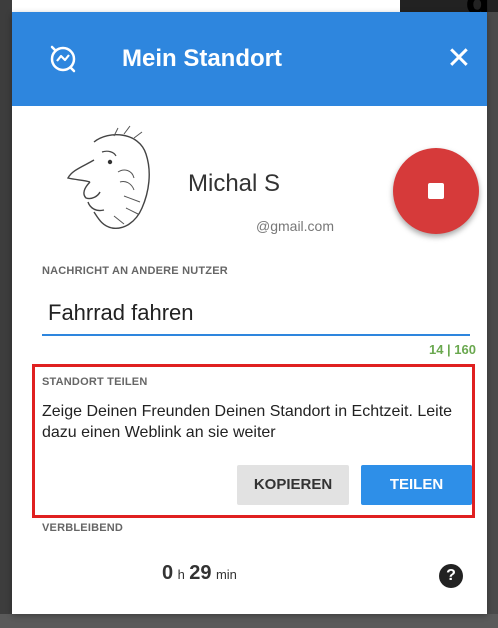 The height and width of the screenshot is (628, 498). I want to click on stop-icon, so click(436, 191).